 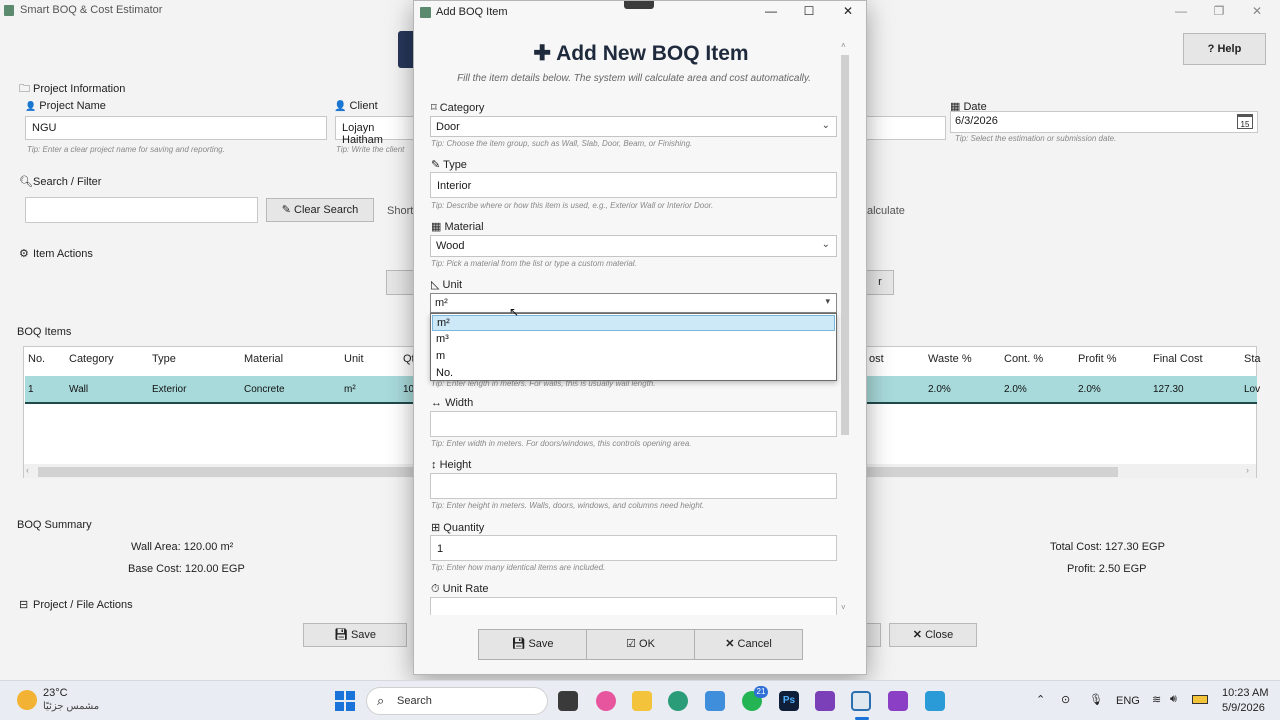 I want to click on scroll-right-icon: ›, so click(x=1247, y=470).